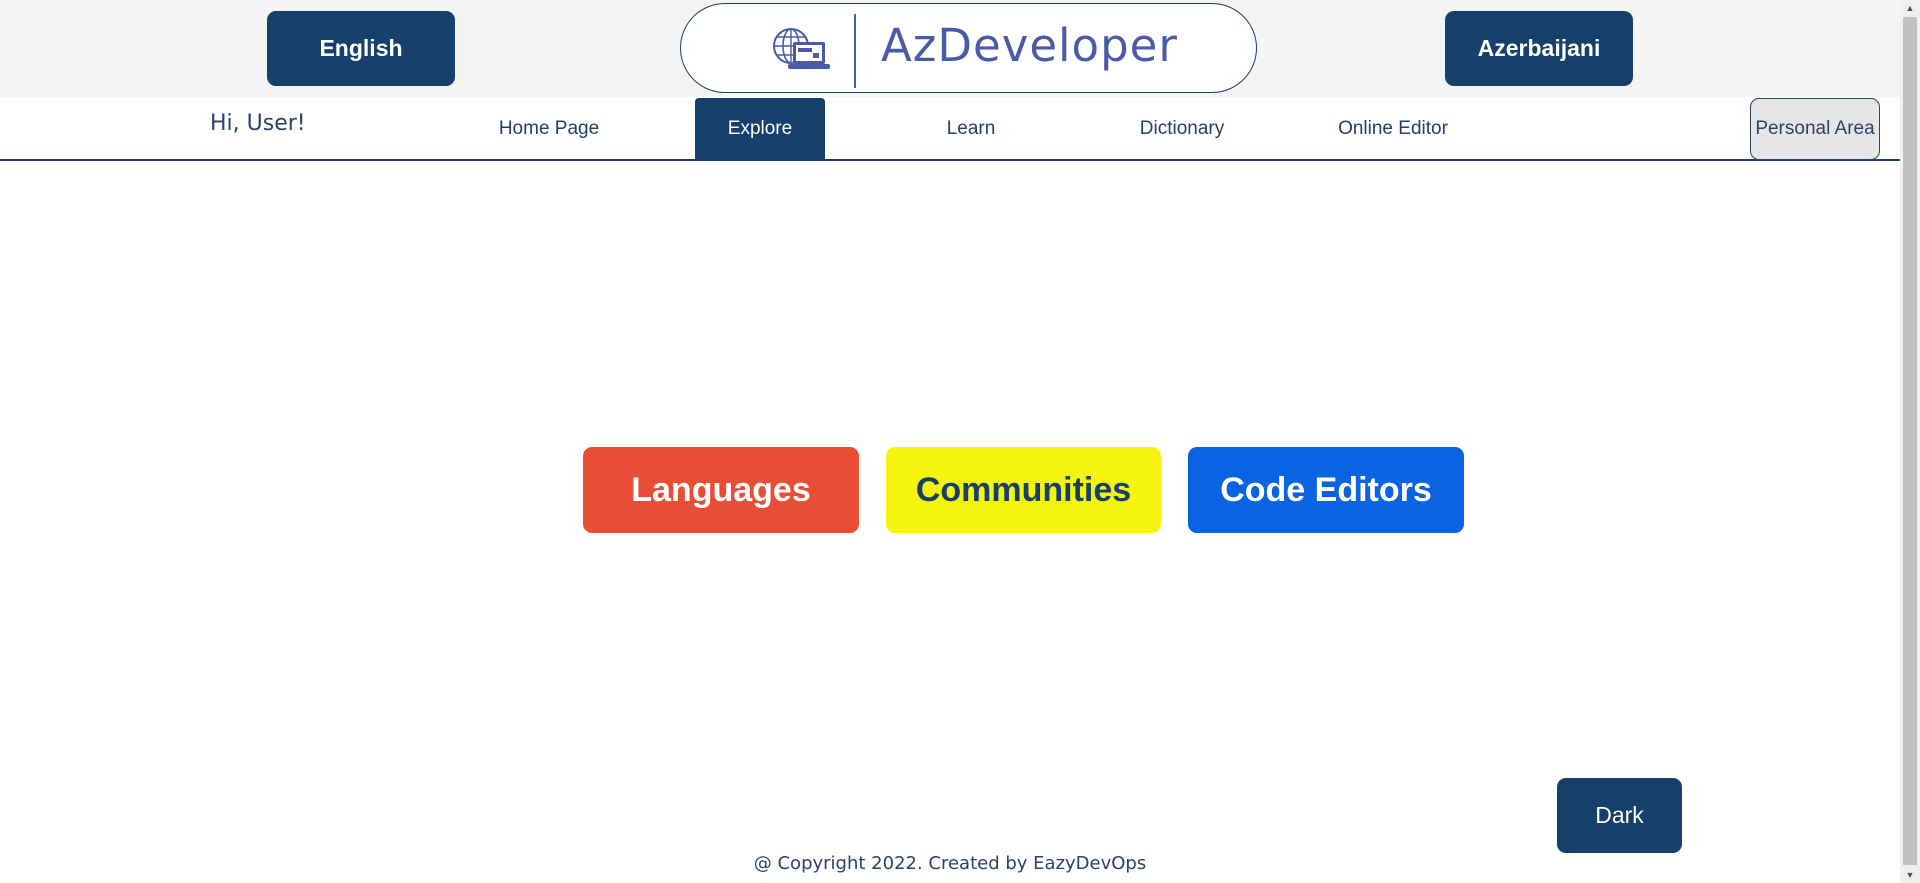  Describe the element at coordinates (950, 863) in the screenshot. I see `footer-copyright: @ Copyright 2022. Created by EazyDevOps` at that location.